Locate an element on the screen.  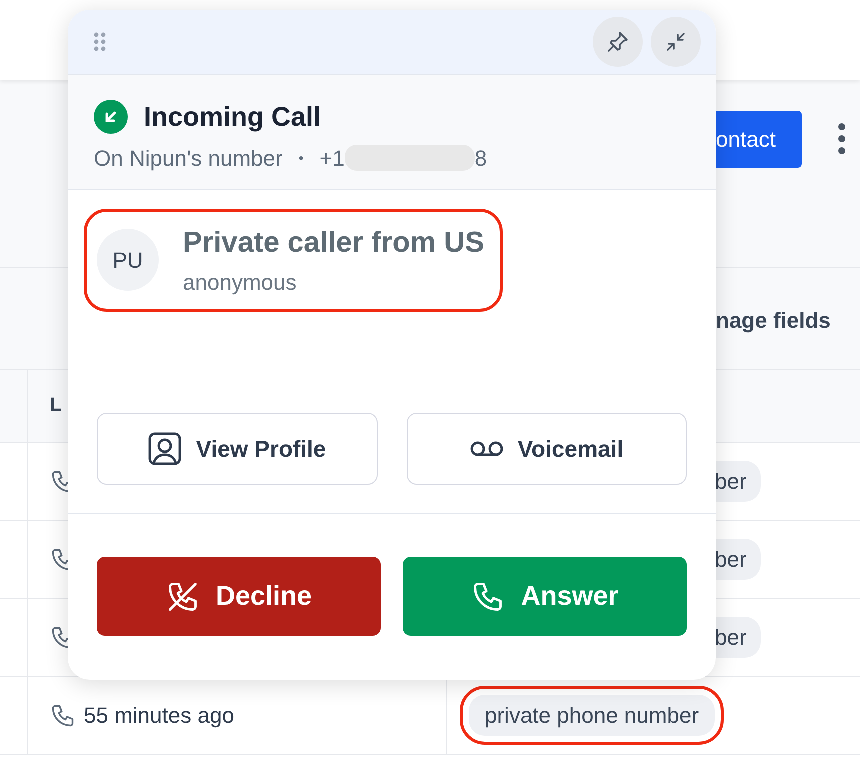
manage-fields-link: nage fields is located at coordinates (773, 336).